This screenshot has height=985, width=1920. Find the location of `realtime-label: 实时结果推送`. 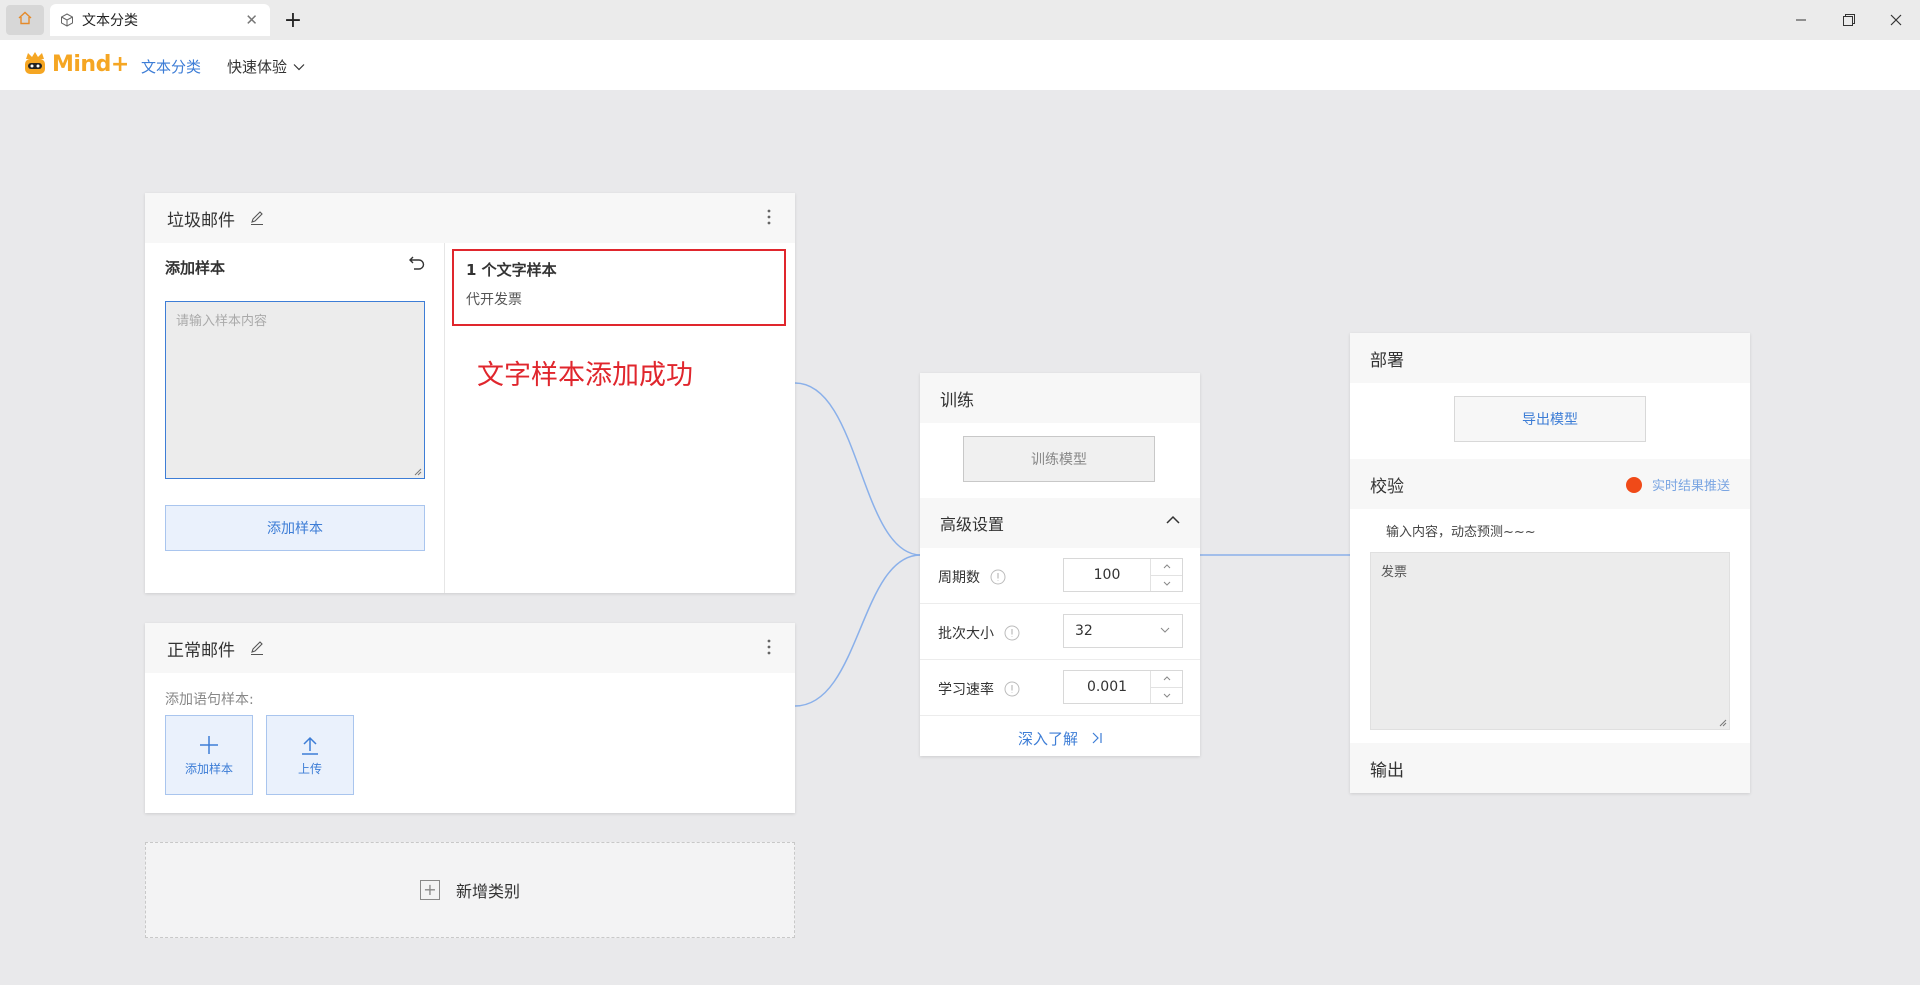

realtime-label: 实时结果推送 is located at coordinates (1690, 486).